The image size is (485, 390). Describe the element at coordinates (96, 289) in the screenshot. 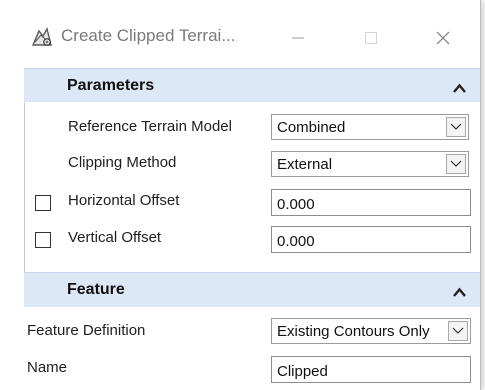

I see `feature-section-title: Feature` at that location.